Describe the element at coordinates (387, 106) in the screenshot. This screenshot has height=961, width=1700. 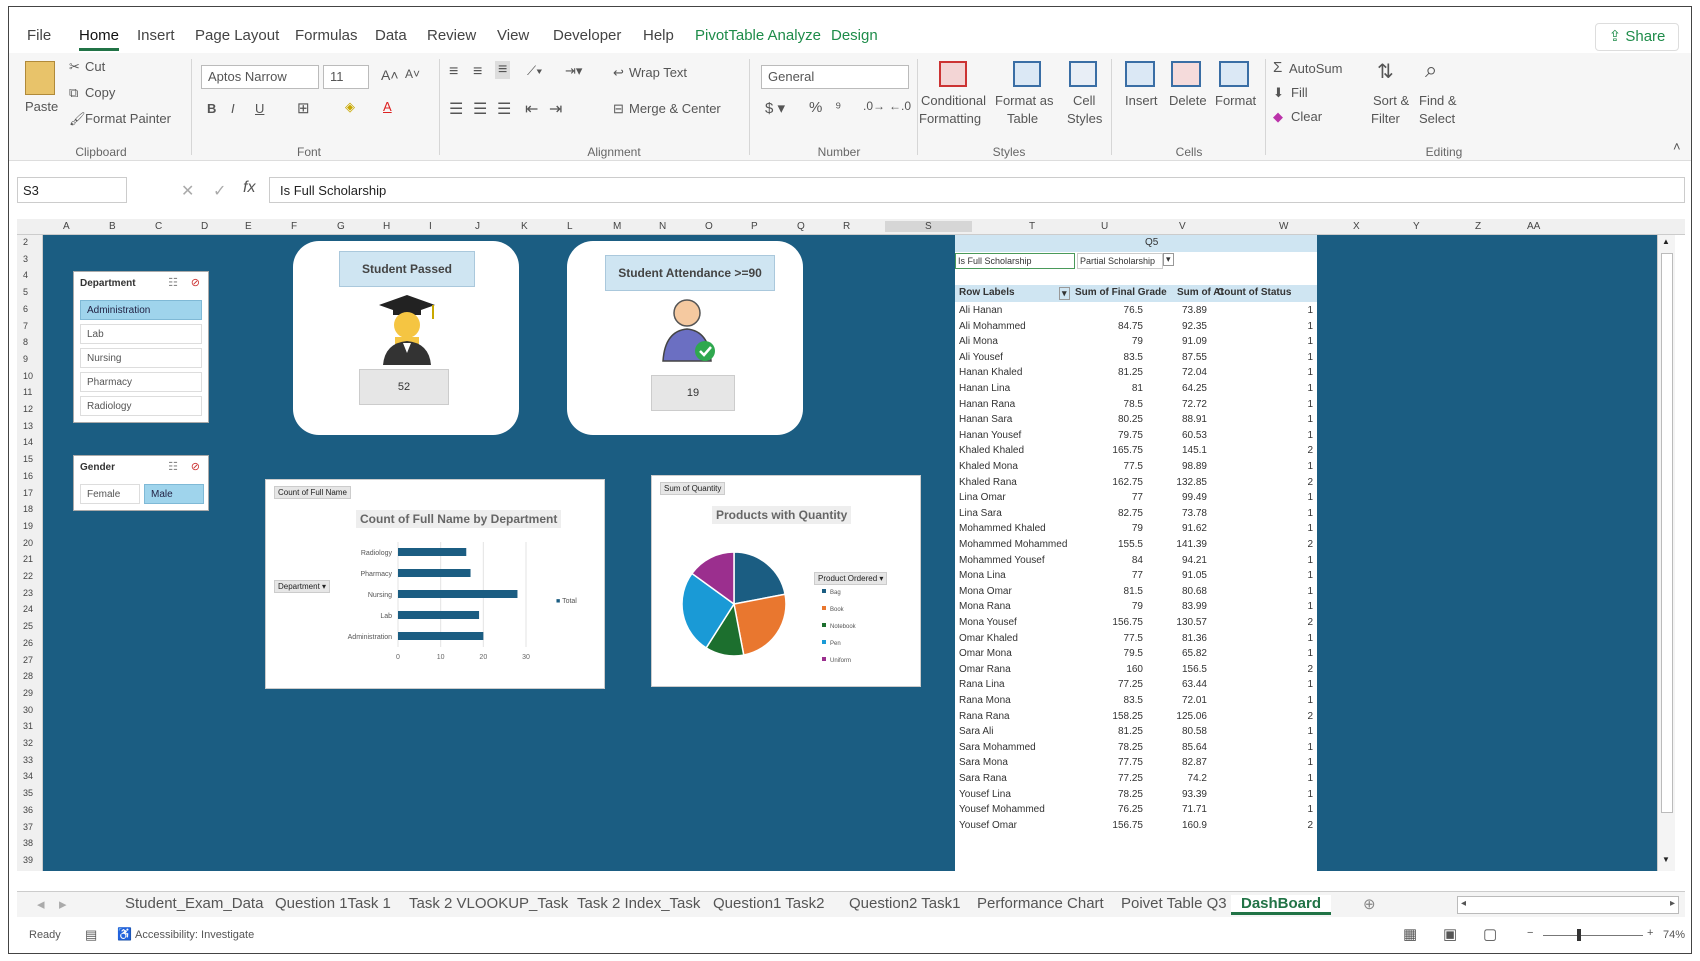
I see `font-color-icon: A` at that location.